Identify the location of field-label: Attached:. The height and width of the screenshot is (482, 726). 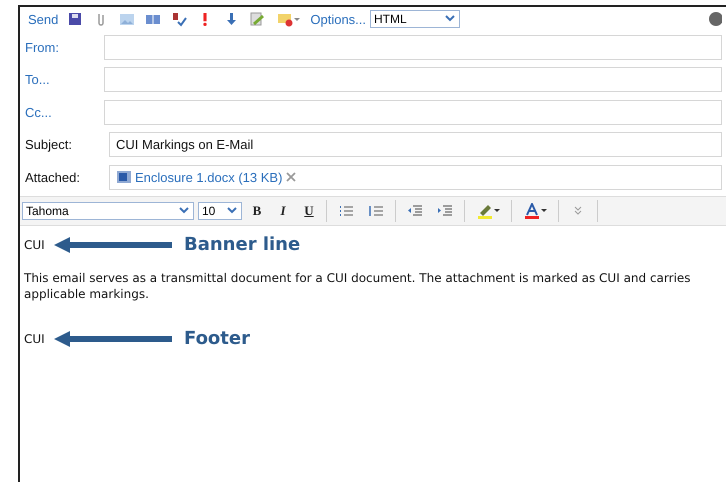
(52, 177).